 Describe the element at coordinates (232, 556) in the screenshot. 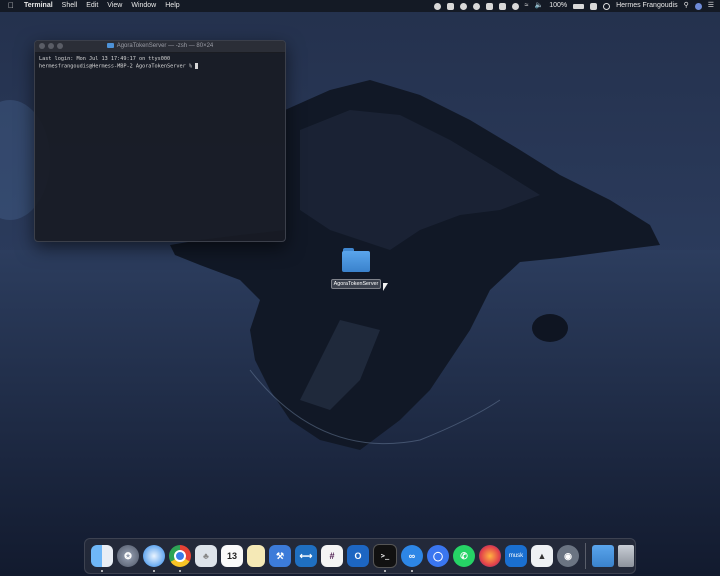

I see `calendar-icon: 13` at that location.